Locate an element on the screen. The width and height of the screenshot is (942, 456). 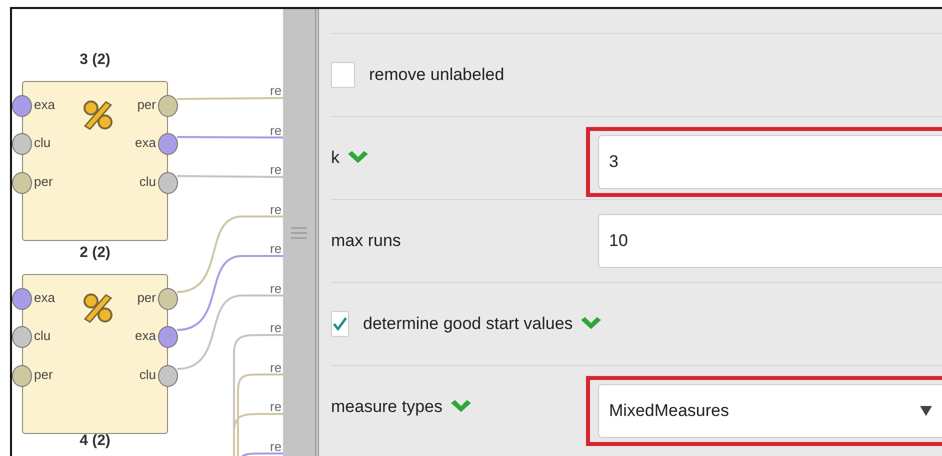
grip-icon is located at coordinates (299, 232).